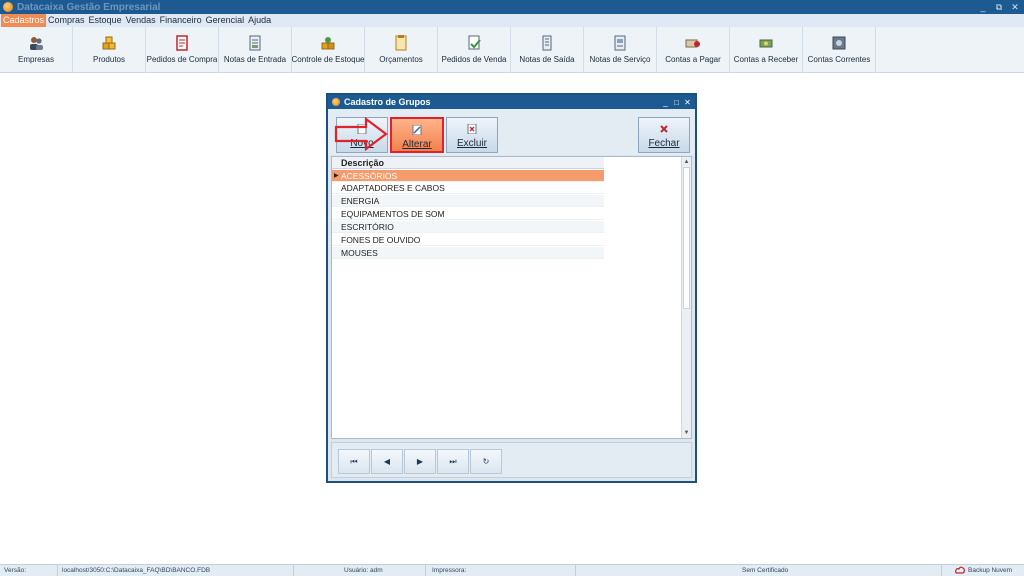 The image size is (1024, 576). Describe the element at coordinates (686, 162) in the screenshot. I see `scroll-up-icon: ▲` at that location.